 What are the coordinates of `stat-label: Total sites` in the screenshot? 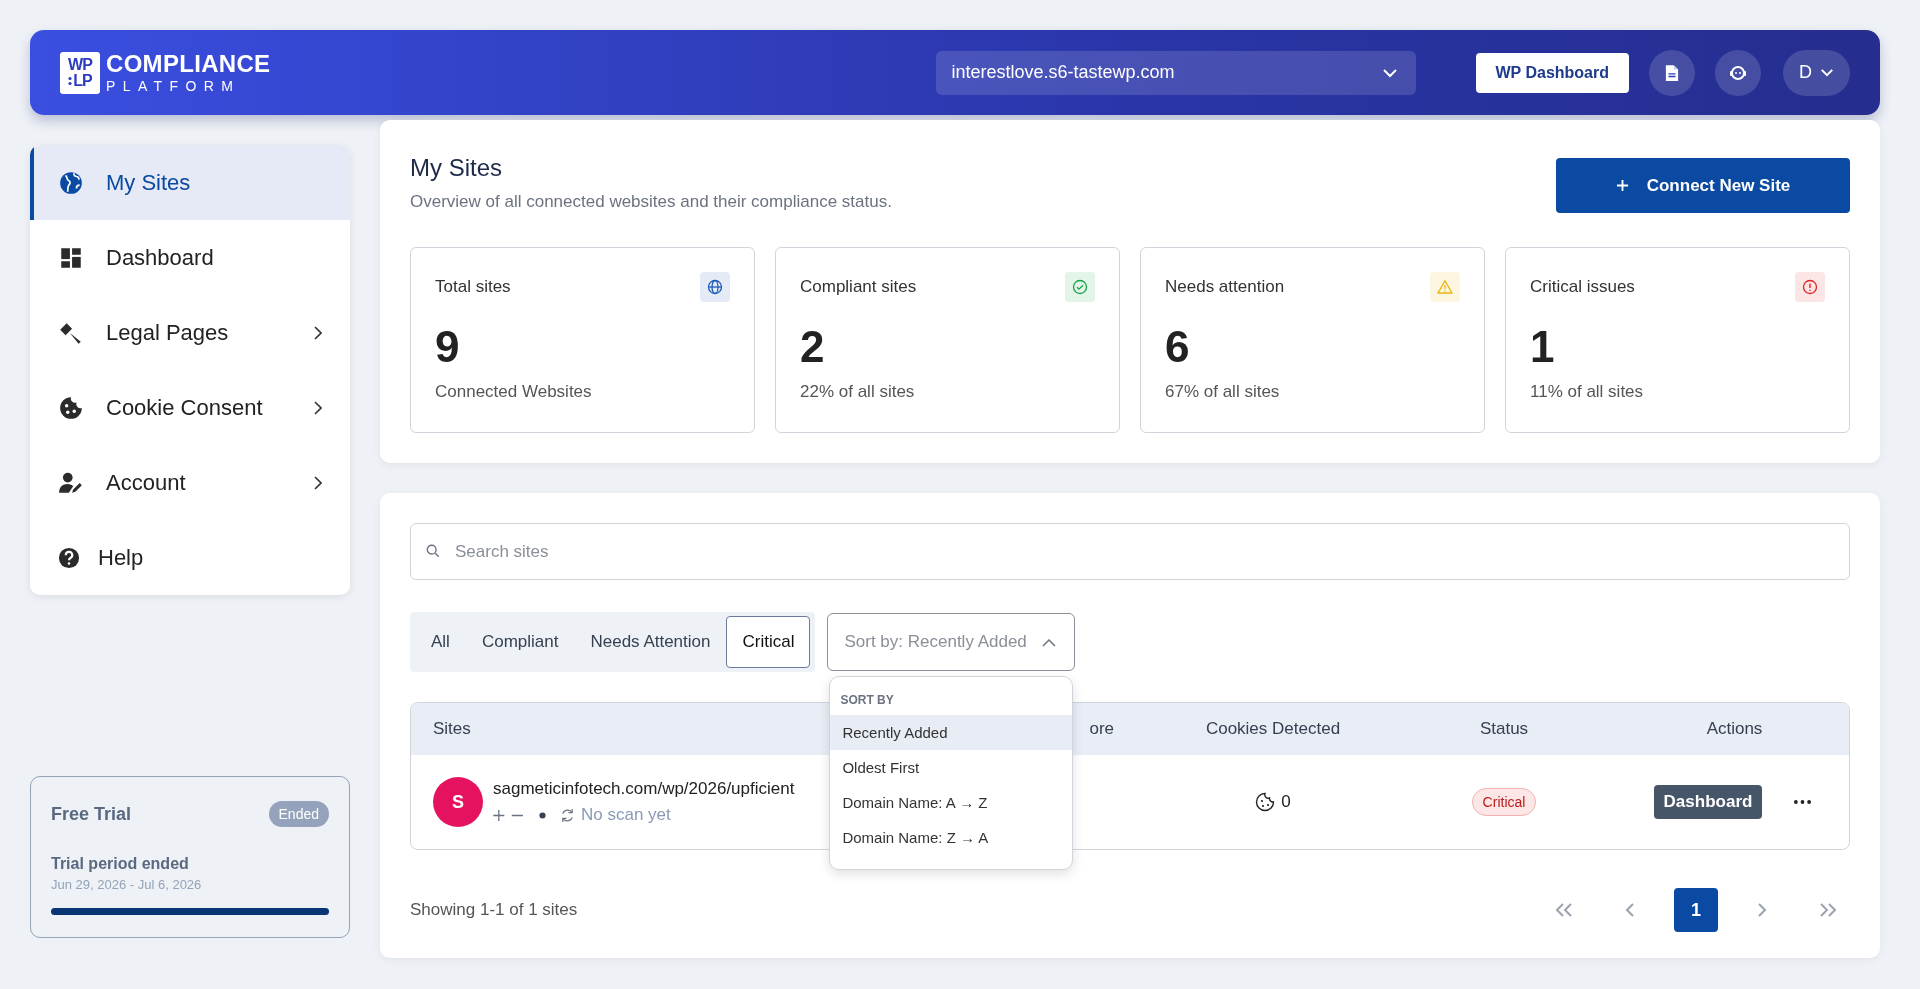 It's located at (473, 287).